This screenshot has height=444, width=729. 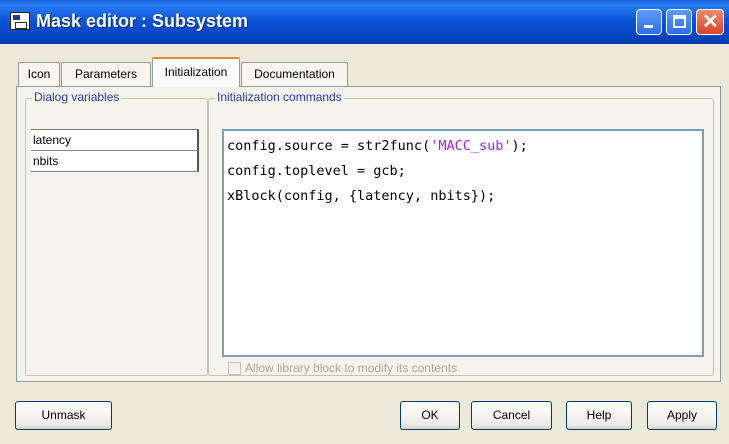 I want to click on tab-icon: Icon, so click(x=39, y=74).